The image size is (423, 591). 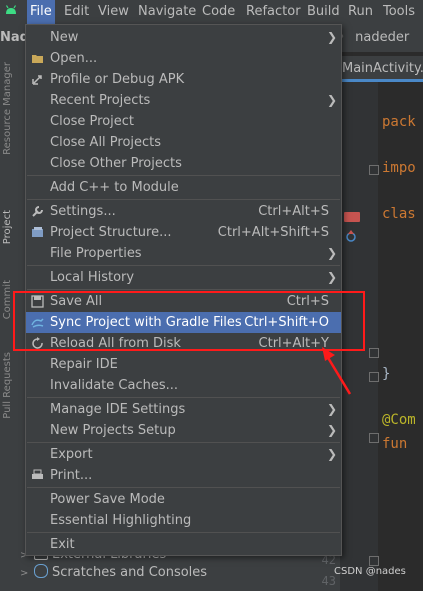 What do you see at coordinates (114, 187) in the screenshot?
I see `menu-item-label: Add C++ to Module` at bounding box center [114, 187].